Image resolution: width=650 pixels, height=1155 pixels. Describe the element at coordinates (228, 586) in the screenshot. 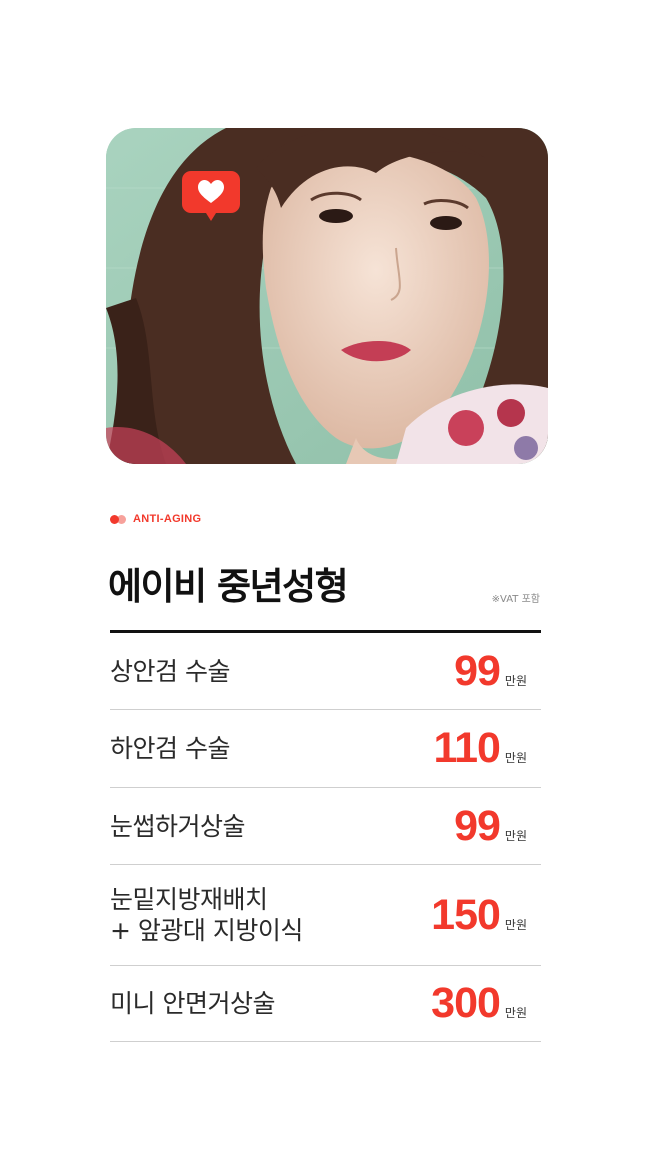

I see `page-title: 에이비 중년성형` at that location.